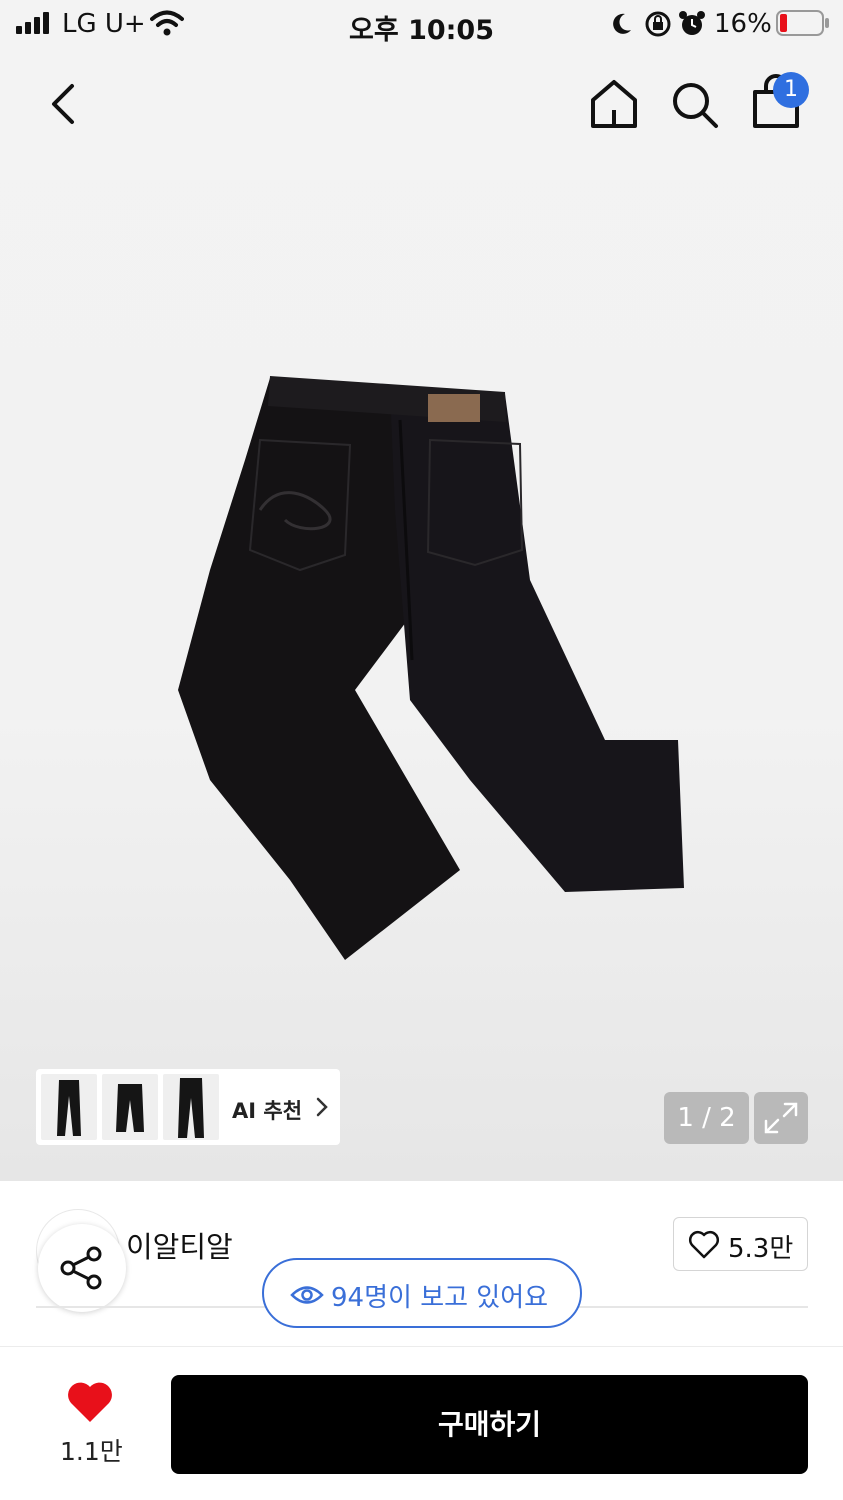 This screenshot has height=1500, width=843. I want to click on ai-recommend-label: AI 추천, so click(267, 1111).